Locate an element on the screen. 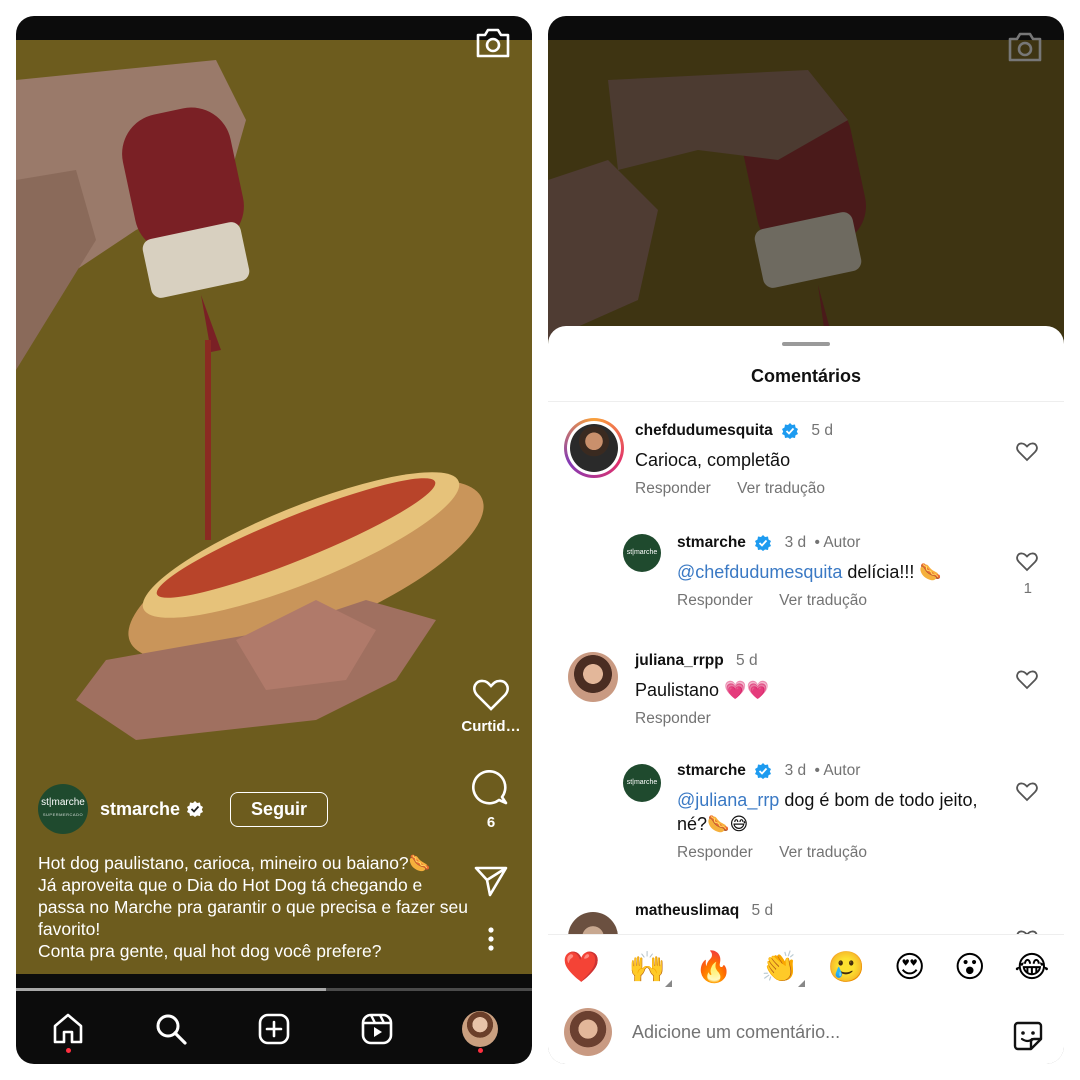  more-options-icon is located at coordinates (491, 939).